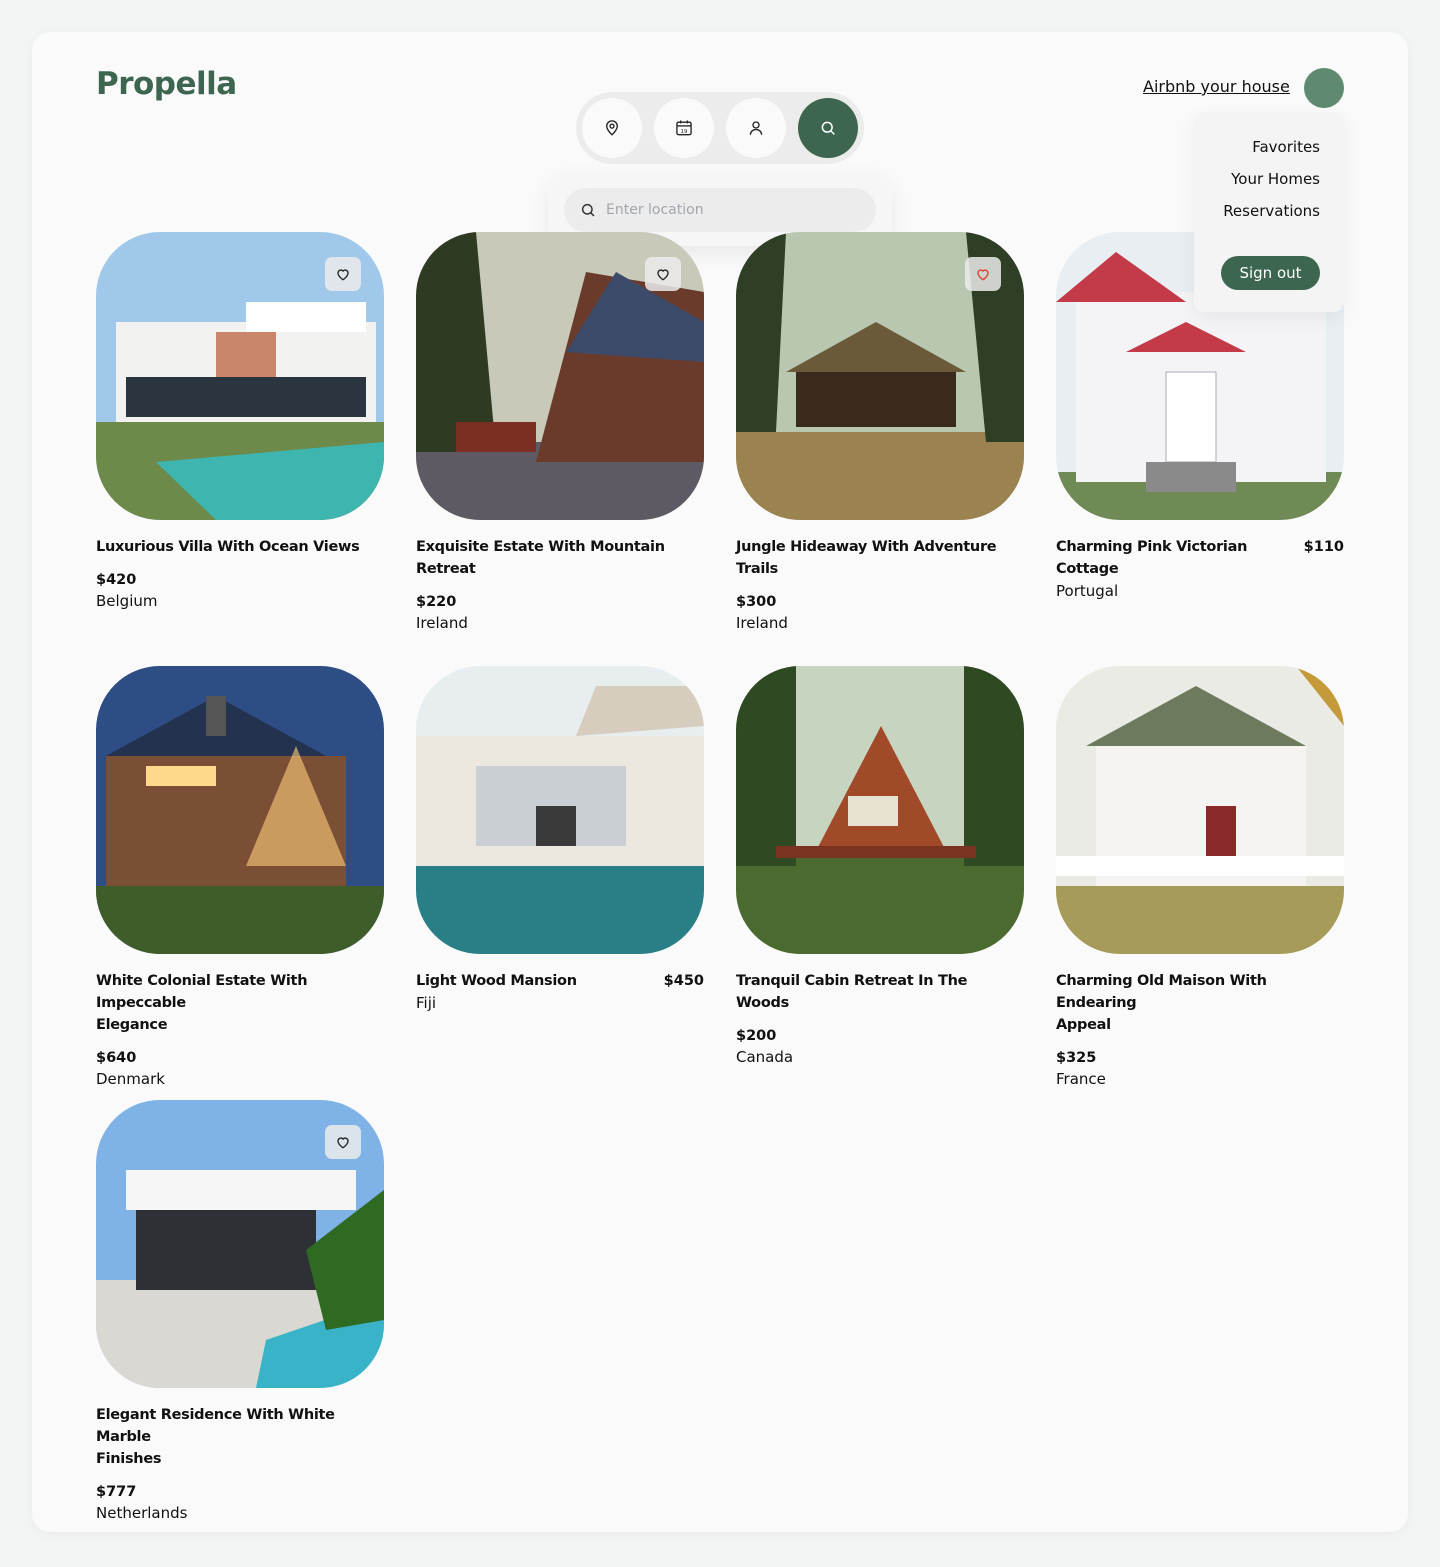  Describe the element at coordinates (496, 981) in the screenshot. I see `listing-title: Light Wood Mansion` at that location.